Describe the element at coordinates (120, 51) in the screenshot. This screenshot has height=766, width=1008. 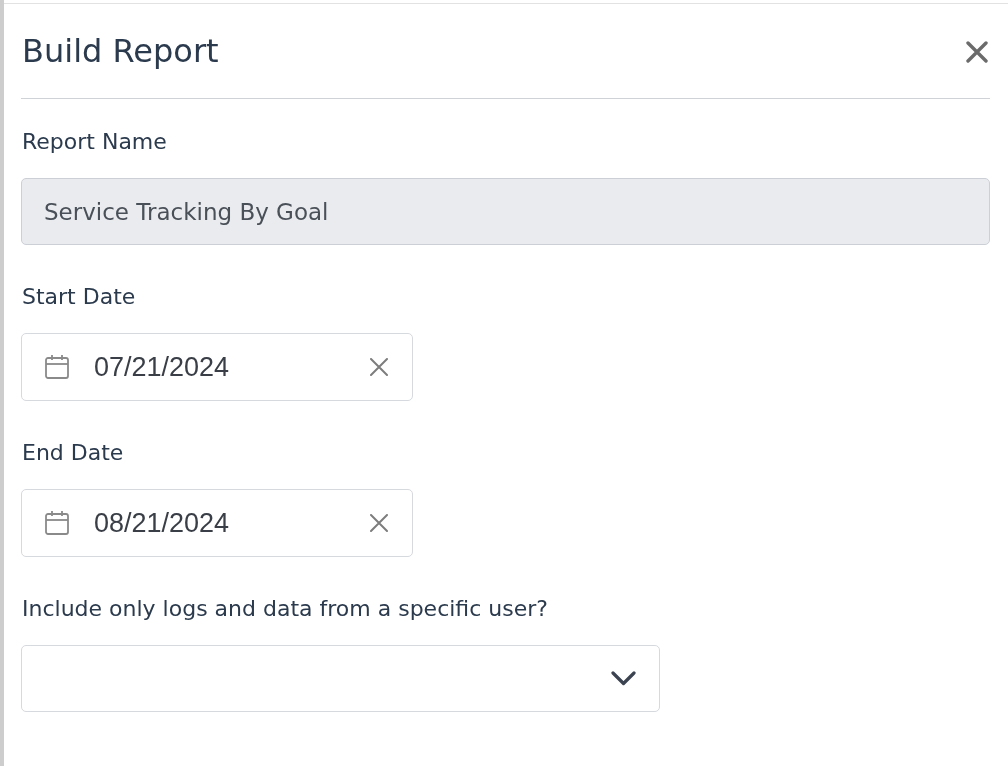
I see `dialog-title: Build Report` at that location.